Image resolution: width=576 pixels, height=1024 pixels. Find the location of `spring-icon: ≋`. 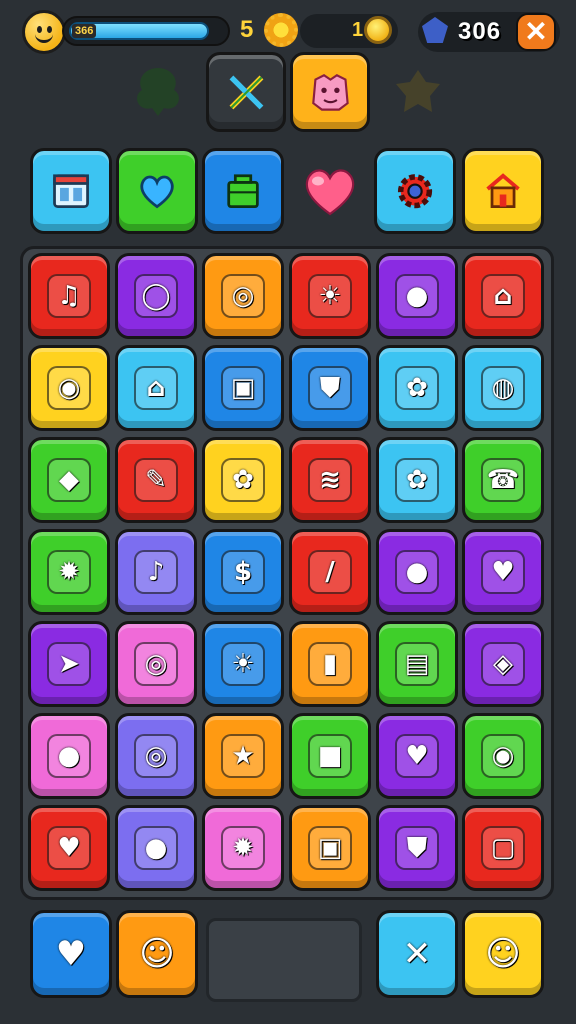

spring-icon: ≋ is located at coordinates (330, 480).